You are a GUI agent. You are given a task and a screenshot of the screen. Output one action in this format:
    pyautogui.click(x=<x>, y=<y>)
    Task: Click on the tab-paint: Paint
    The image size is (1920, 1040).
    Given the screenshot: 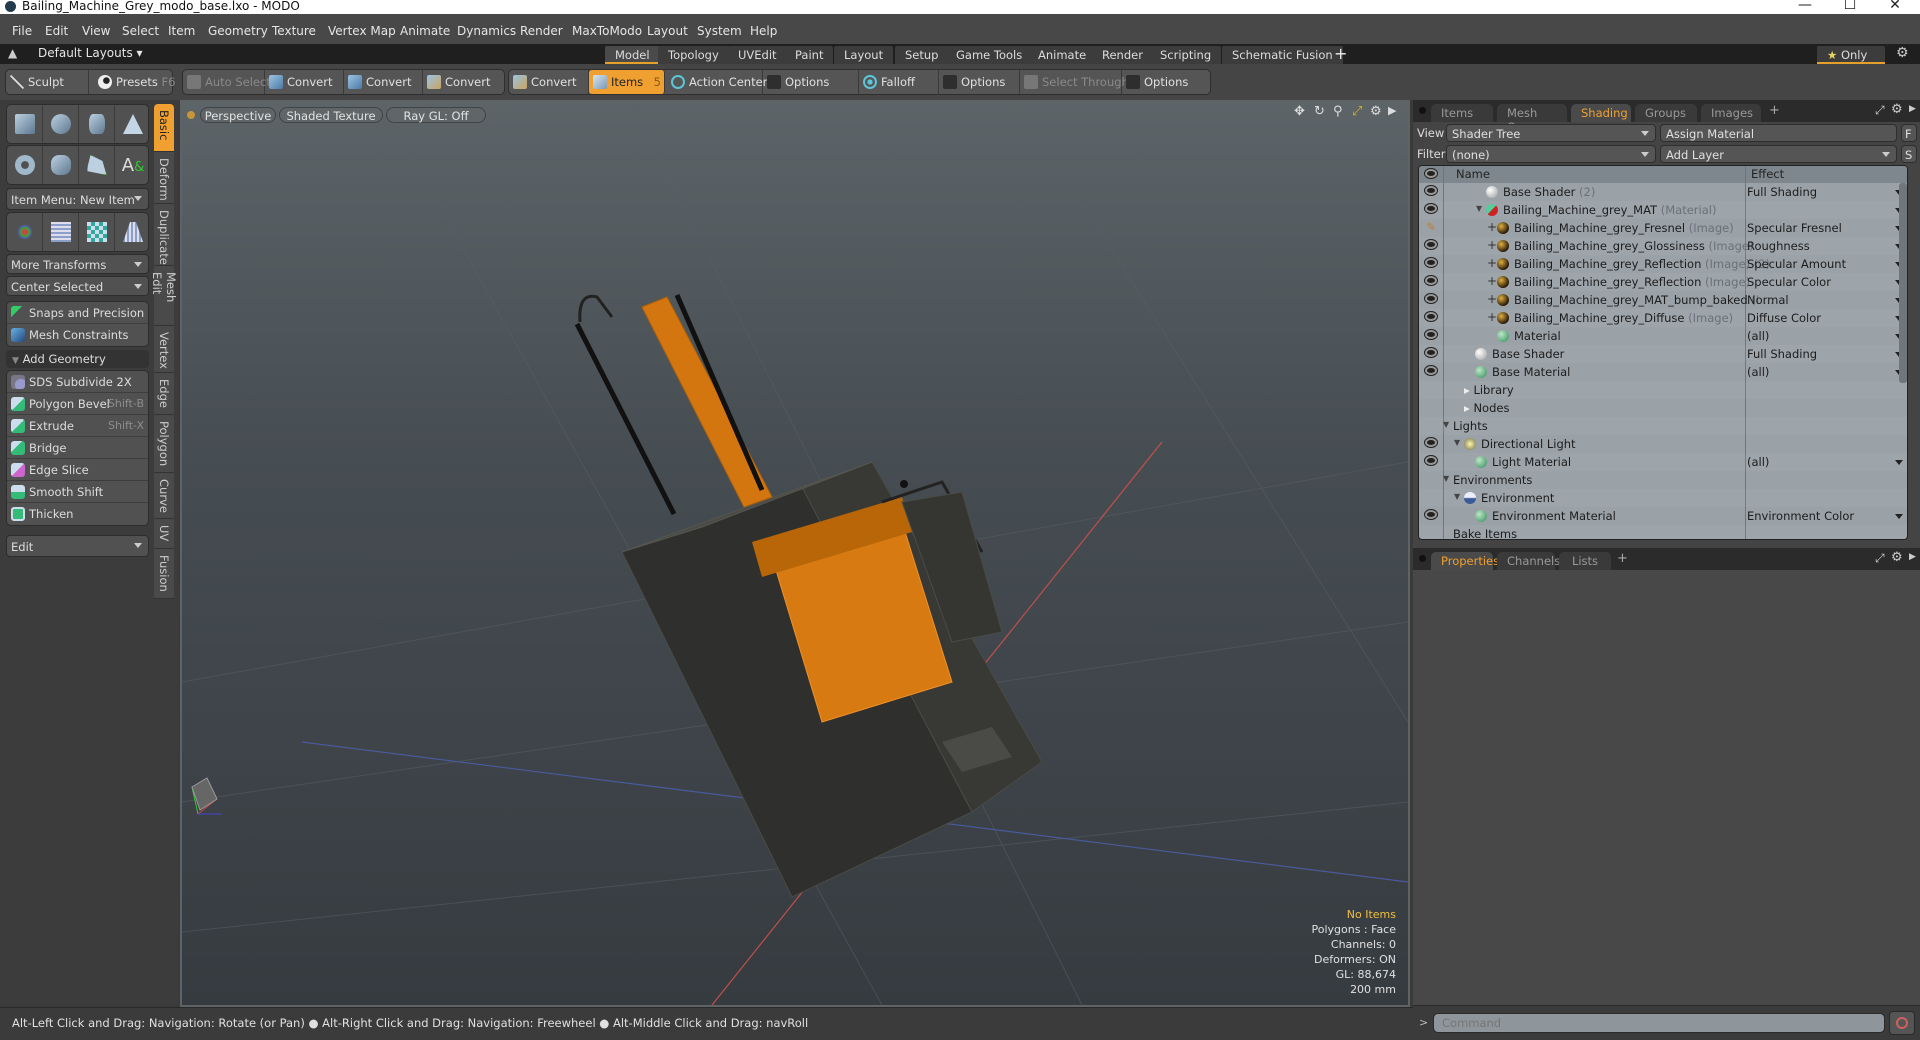 What is the action you would take?
    pyautogui.click(x=809, y=55)
    